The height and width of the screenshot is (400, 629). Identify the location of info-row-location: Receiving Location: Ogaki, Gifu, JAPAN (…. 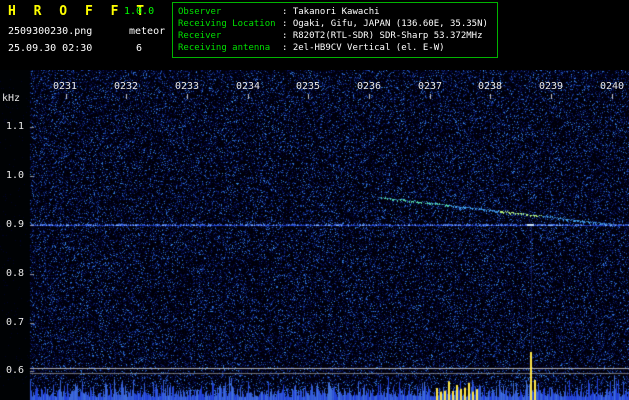
(335, 24).